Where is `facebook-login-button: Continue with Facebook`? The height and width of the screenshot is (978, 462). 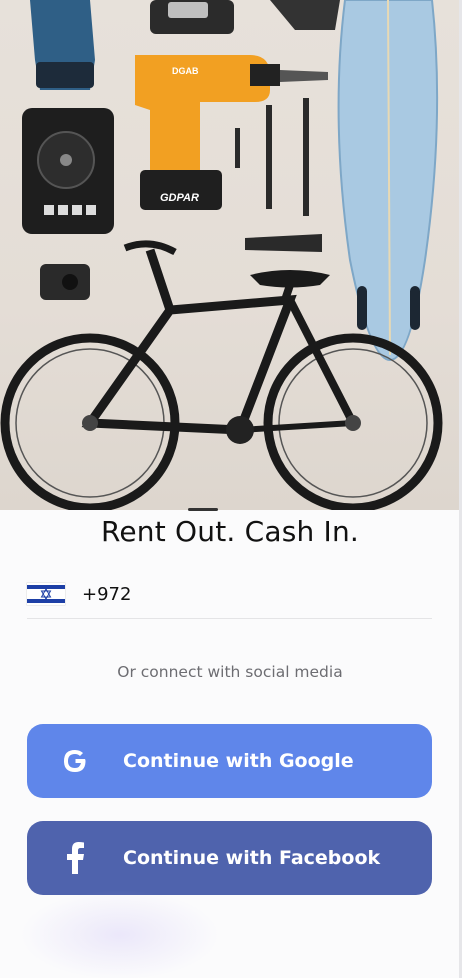 facebook-login-button: Continue with Facebook is located at coordinates (229, 858).